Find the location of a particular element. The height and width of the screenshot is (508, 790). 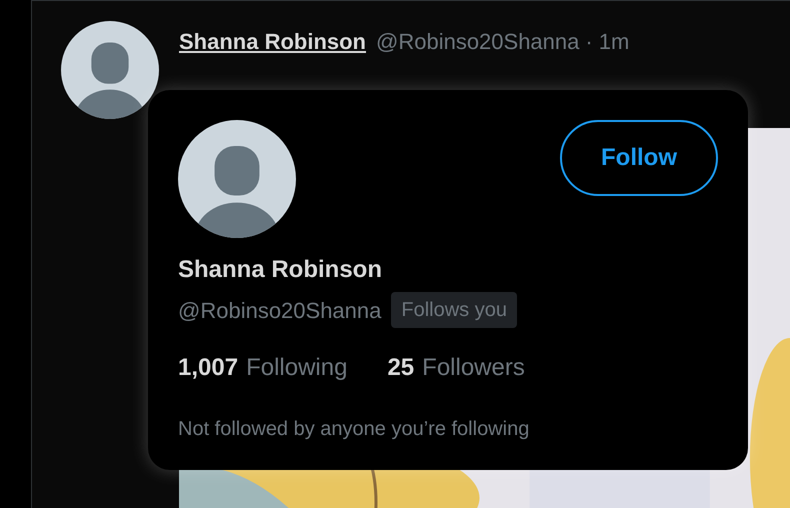

followers-note: Not followed by anyone you’re following is located at coordinates (354, 429).